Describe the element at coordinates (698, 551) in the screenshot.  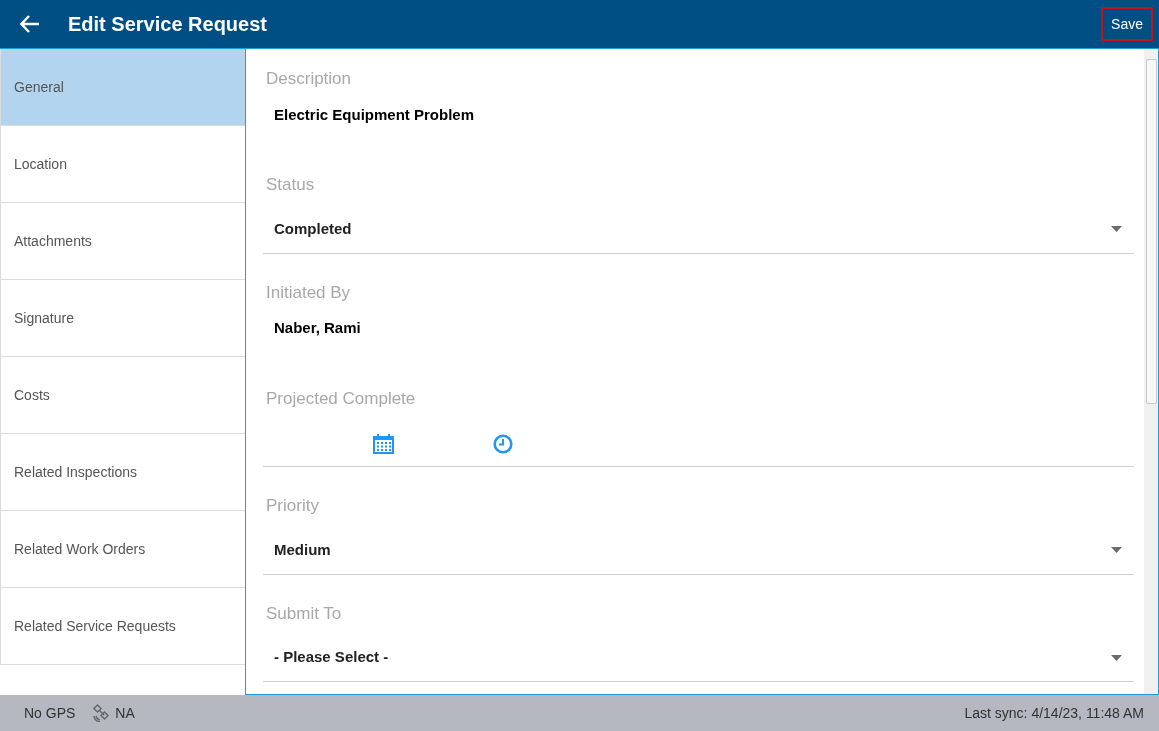
I see `select-field: Medium` at that location.